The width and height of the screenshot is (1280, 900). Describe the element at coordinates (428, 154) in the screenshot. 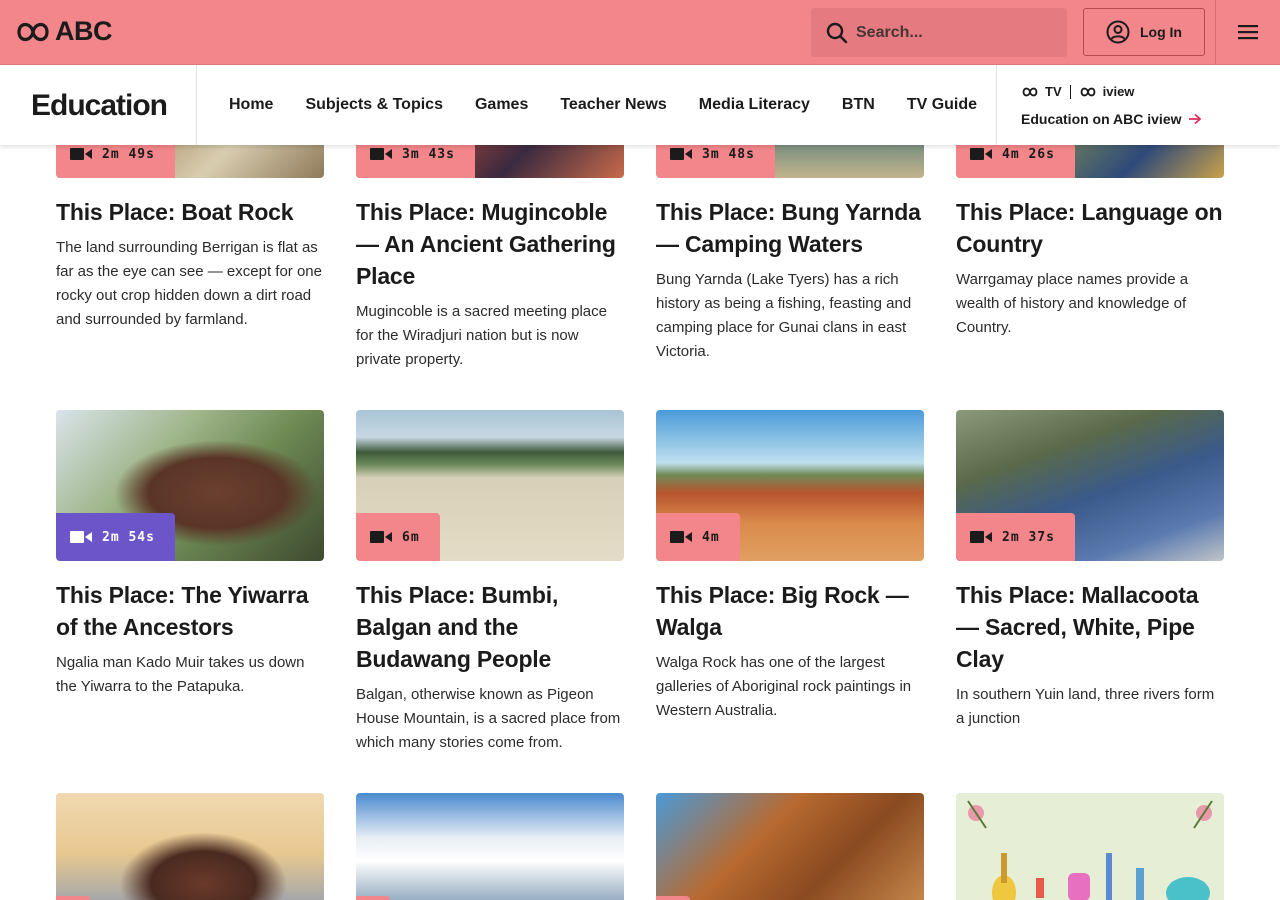

I see `video-duration: 3m 43s` at that location.